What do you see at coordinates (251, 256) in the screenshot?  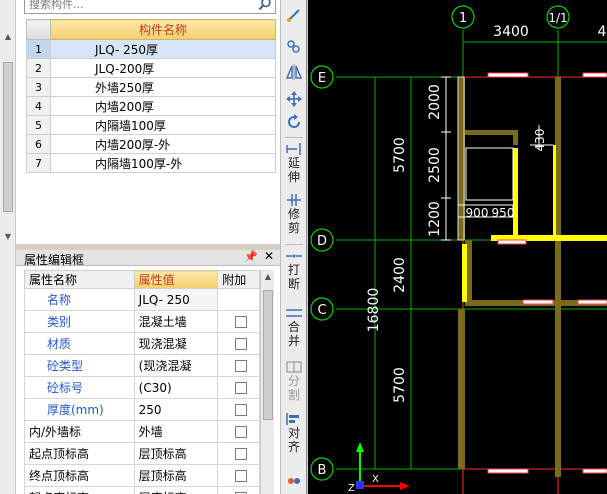 I see `pin-icon: 📌` at bounding box center [251, 256].